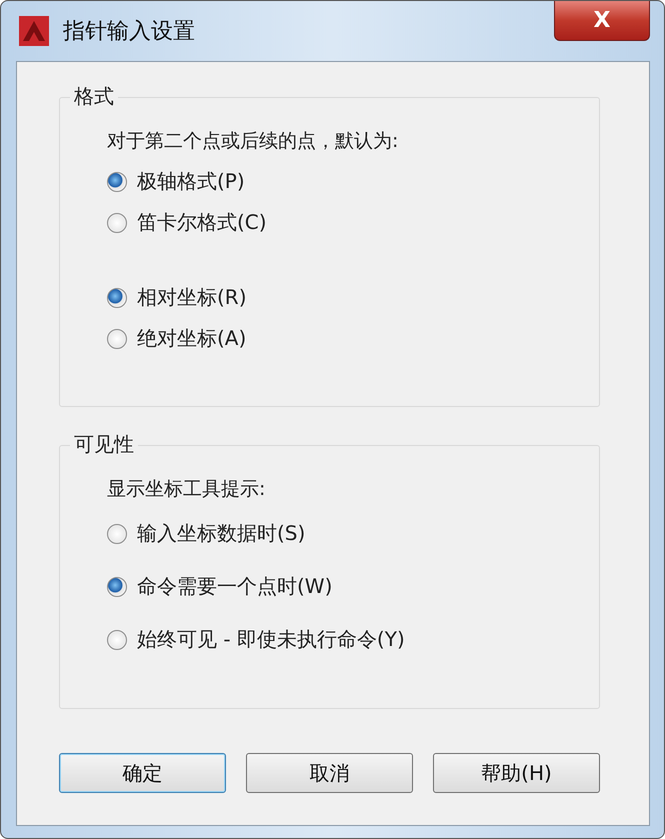 The width and height of the screenshot is (665, 839). I want to click on radio-label: 笛卡尔格式(C), so click(202, 222).